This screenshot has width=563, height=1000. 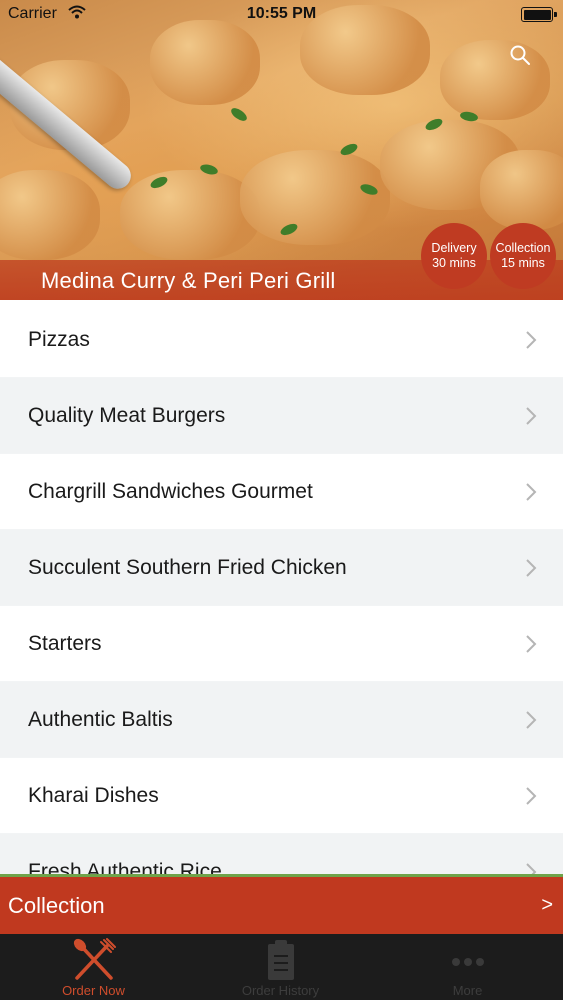 I want to click on menu-item-southern-fried-chicken: Succulent Southern Fried Chicken, so click(x=281, y=568).